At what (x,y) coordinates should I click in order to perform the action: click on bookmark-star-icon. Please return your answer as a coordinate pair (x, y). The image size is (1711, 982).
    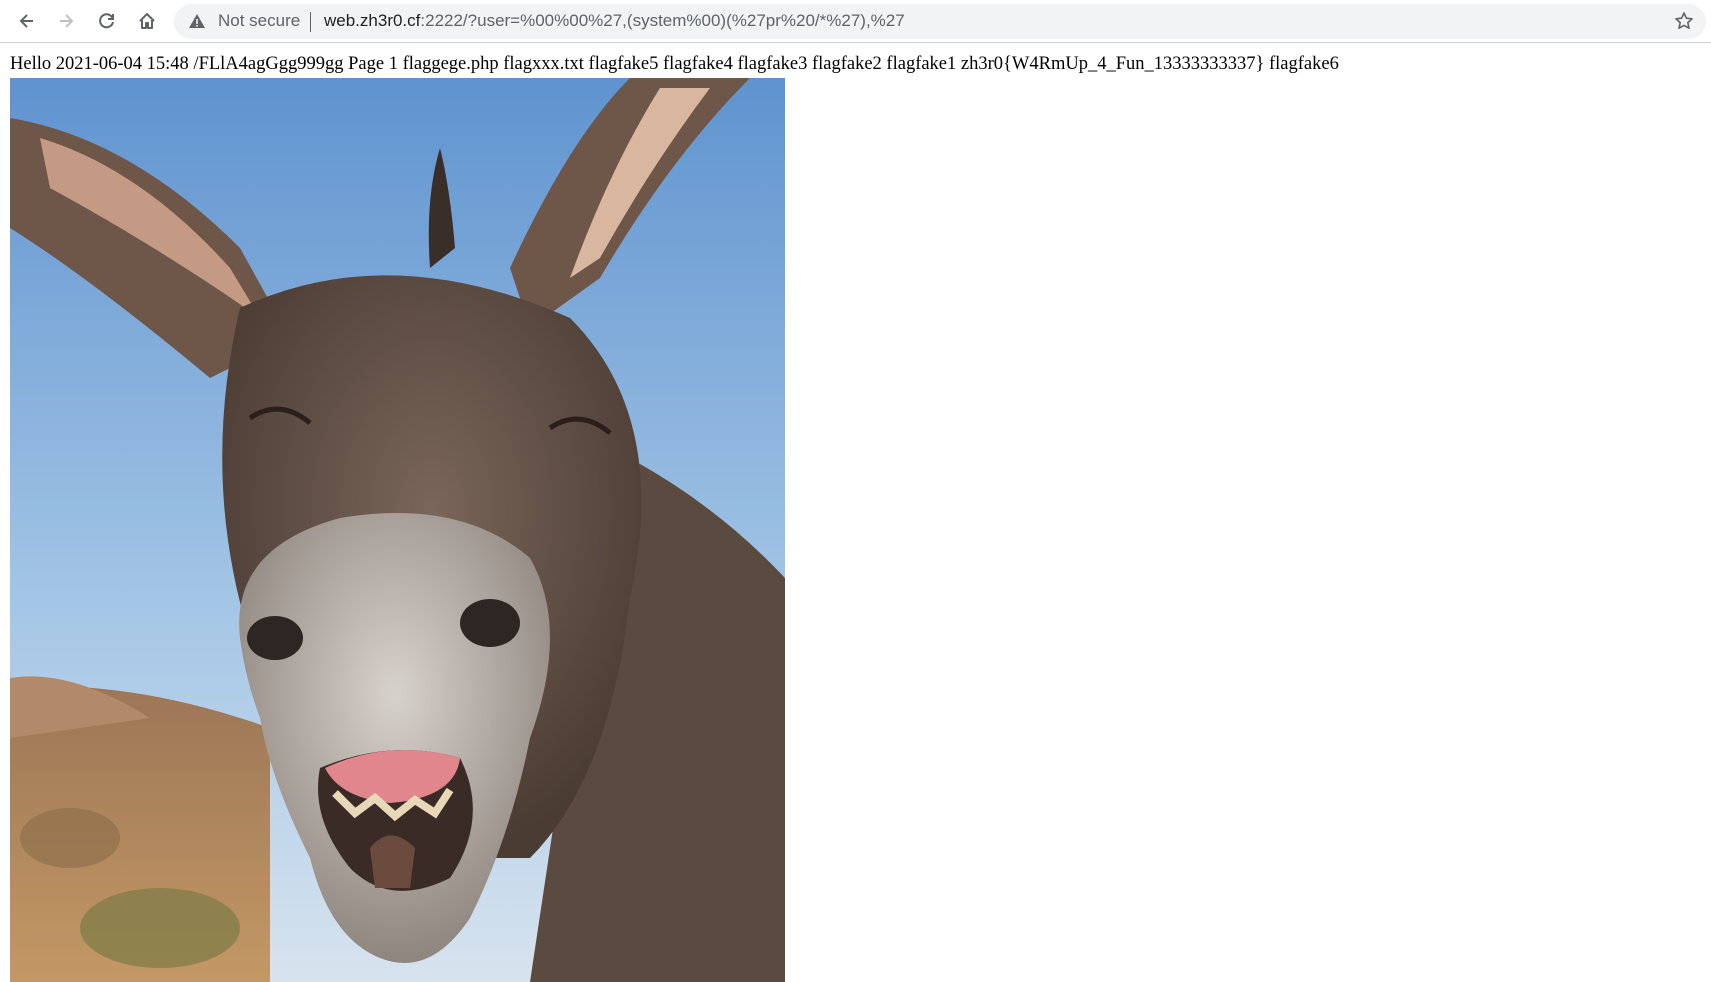
    Looking at the image, I should click on (1684, 21).